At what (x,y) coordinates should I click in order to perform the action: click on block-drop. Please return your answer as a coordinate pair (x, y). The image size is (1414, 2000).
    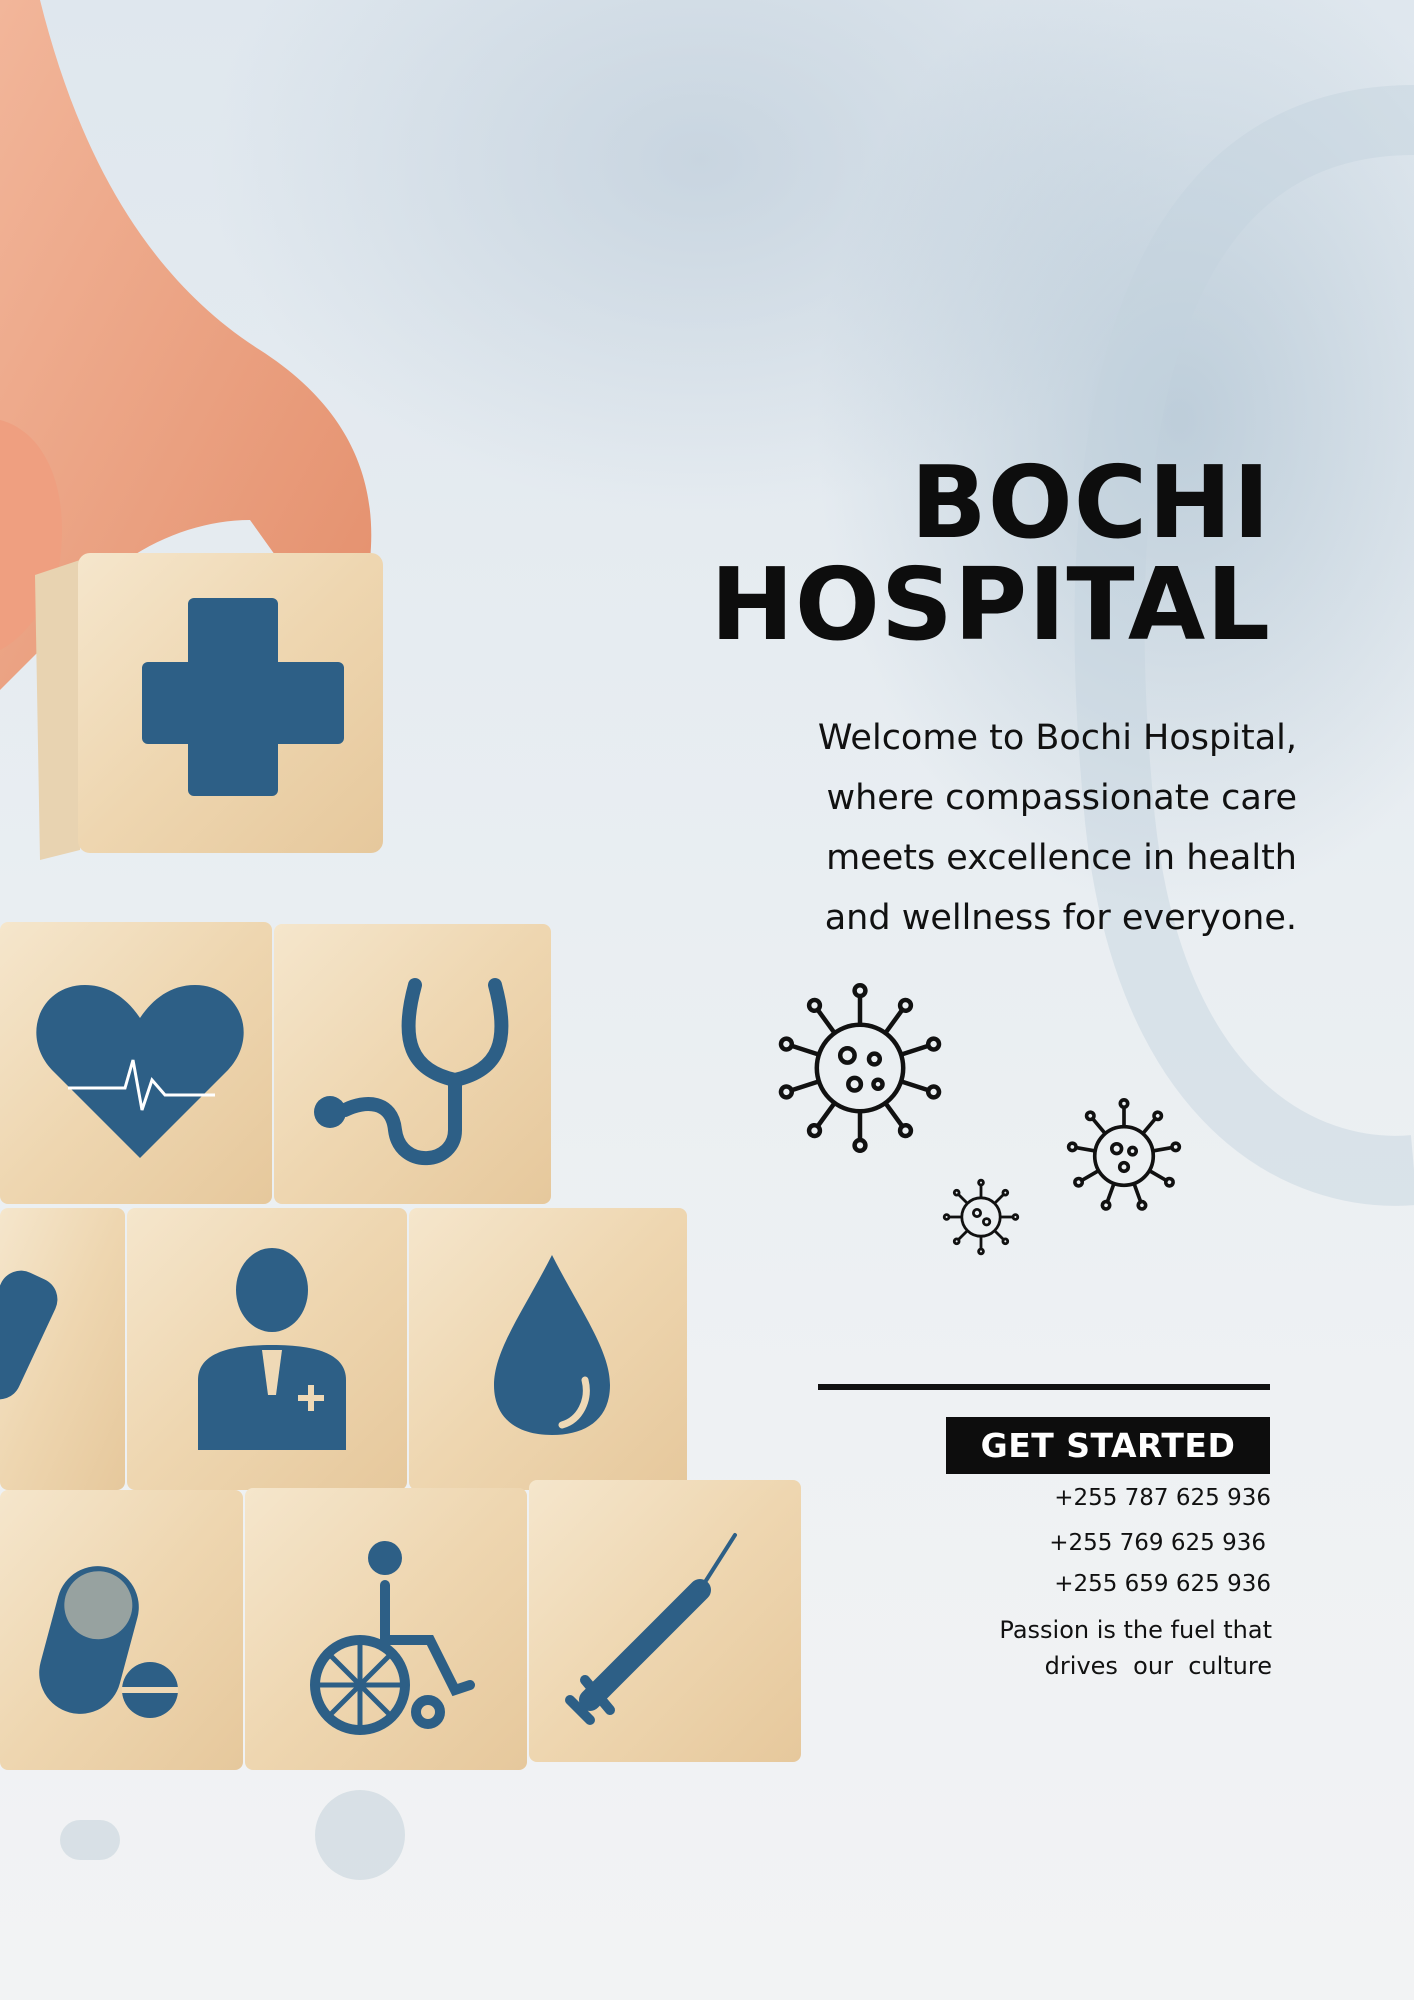
    Looking at the image, I should click on (548, 1349).